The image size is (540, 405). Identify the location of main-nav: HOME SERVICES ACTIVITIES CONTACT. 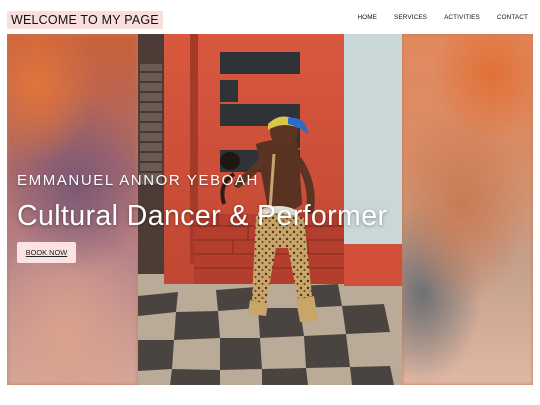
(442, 17).